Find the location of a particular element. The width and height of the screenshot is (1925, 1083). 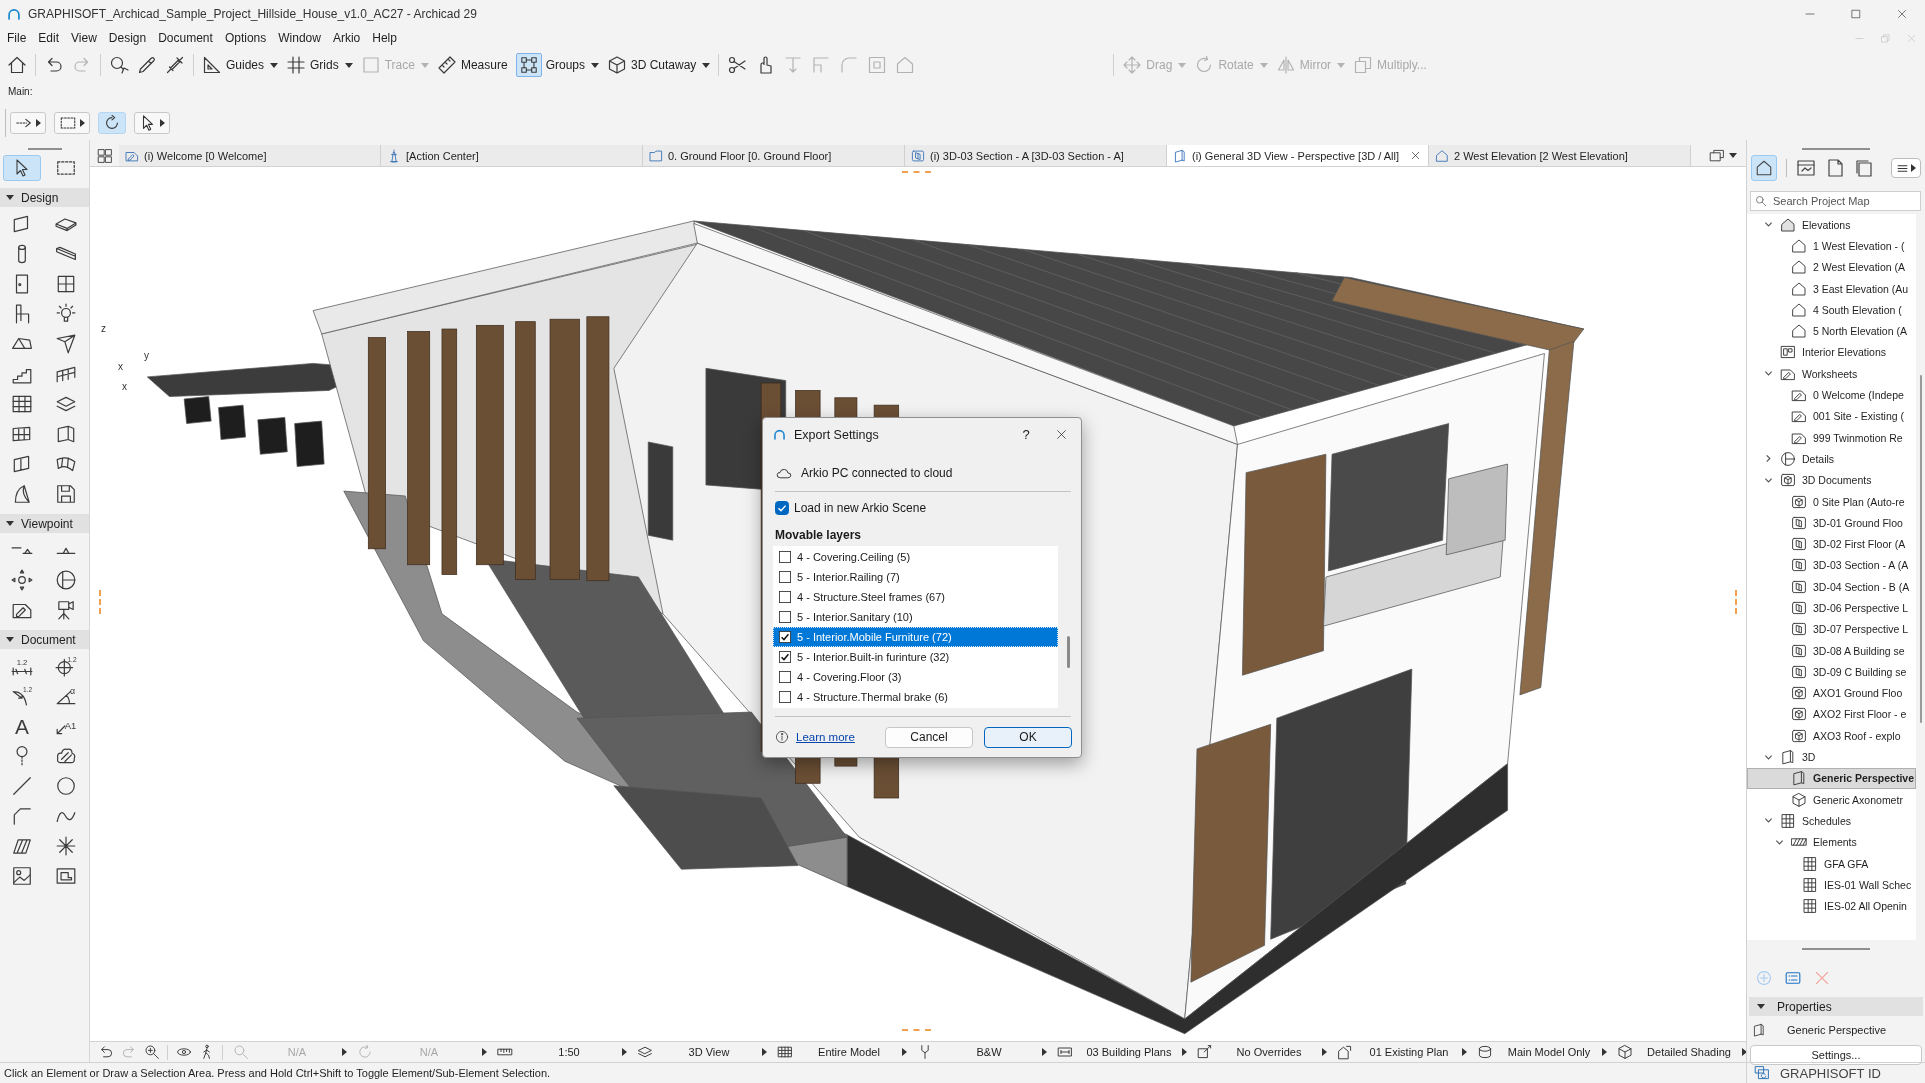

section-header: Properties is located at coordinates (1836, 1006).